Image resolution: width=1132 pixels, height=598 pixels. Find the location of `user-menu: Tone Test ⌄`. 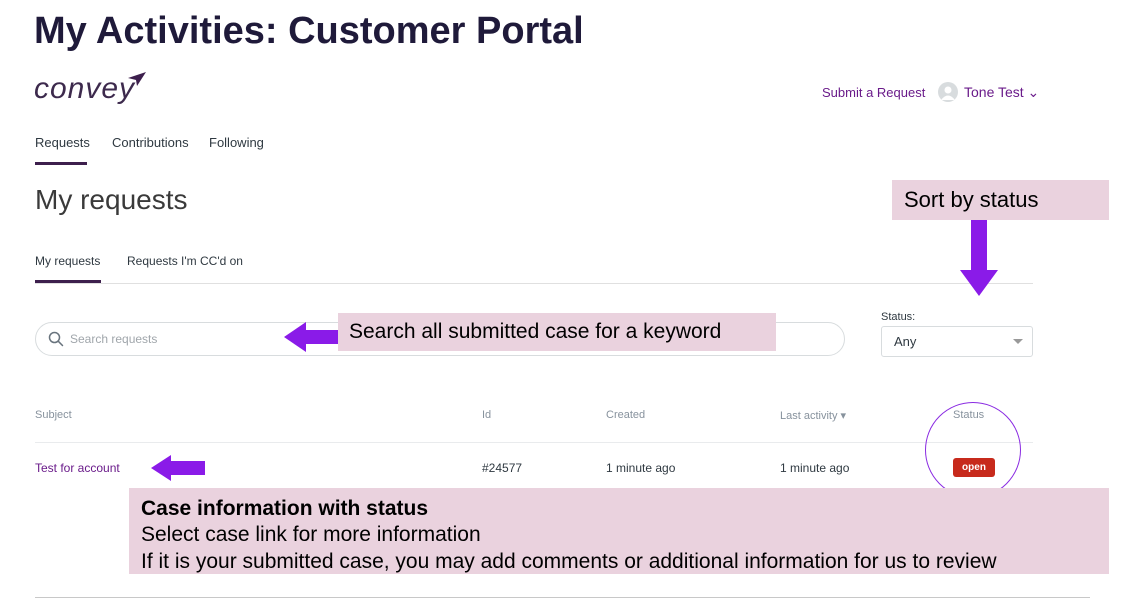

user-menu: Tone Test ⌄ is located at coordinates (1001, 92).